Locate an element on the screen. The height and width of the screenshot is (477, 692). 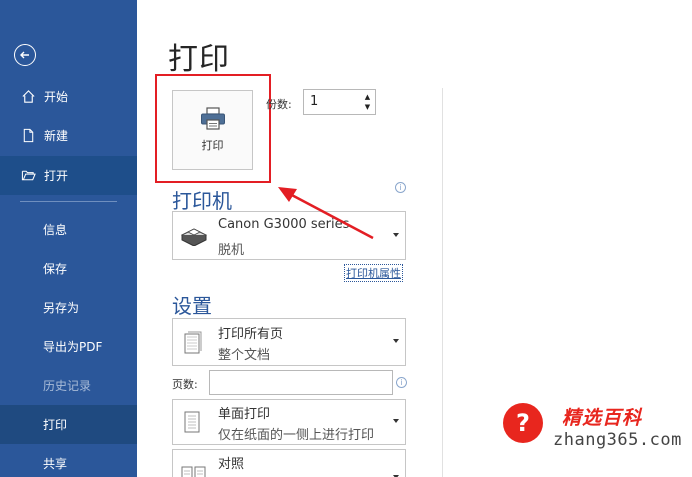
watermark-logo: ? is located at coordinates (523, 423).